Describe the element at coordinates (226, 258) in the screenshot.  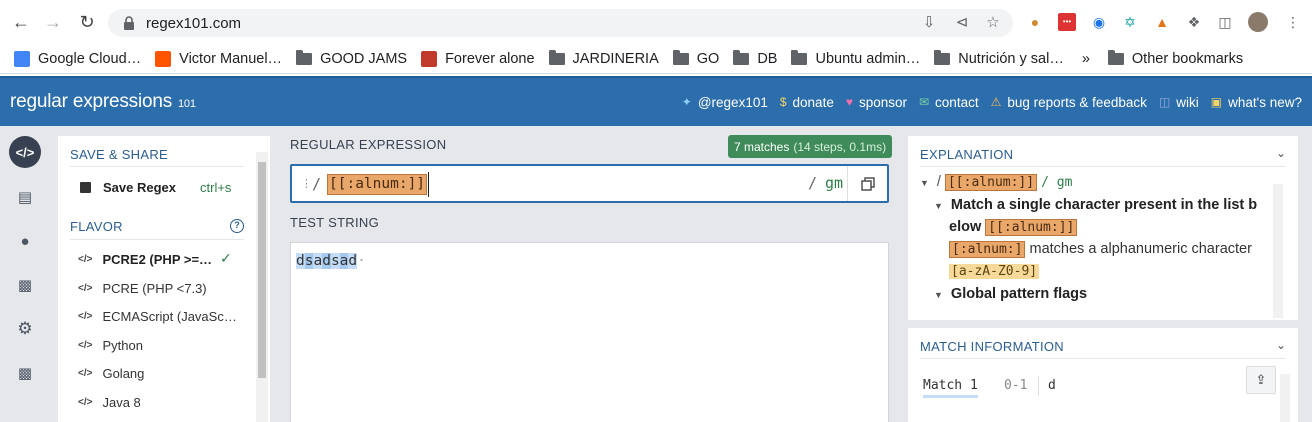
I see `selected-check-icon: ✓` at that location.